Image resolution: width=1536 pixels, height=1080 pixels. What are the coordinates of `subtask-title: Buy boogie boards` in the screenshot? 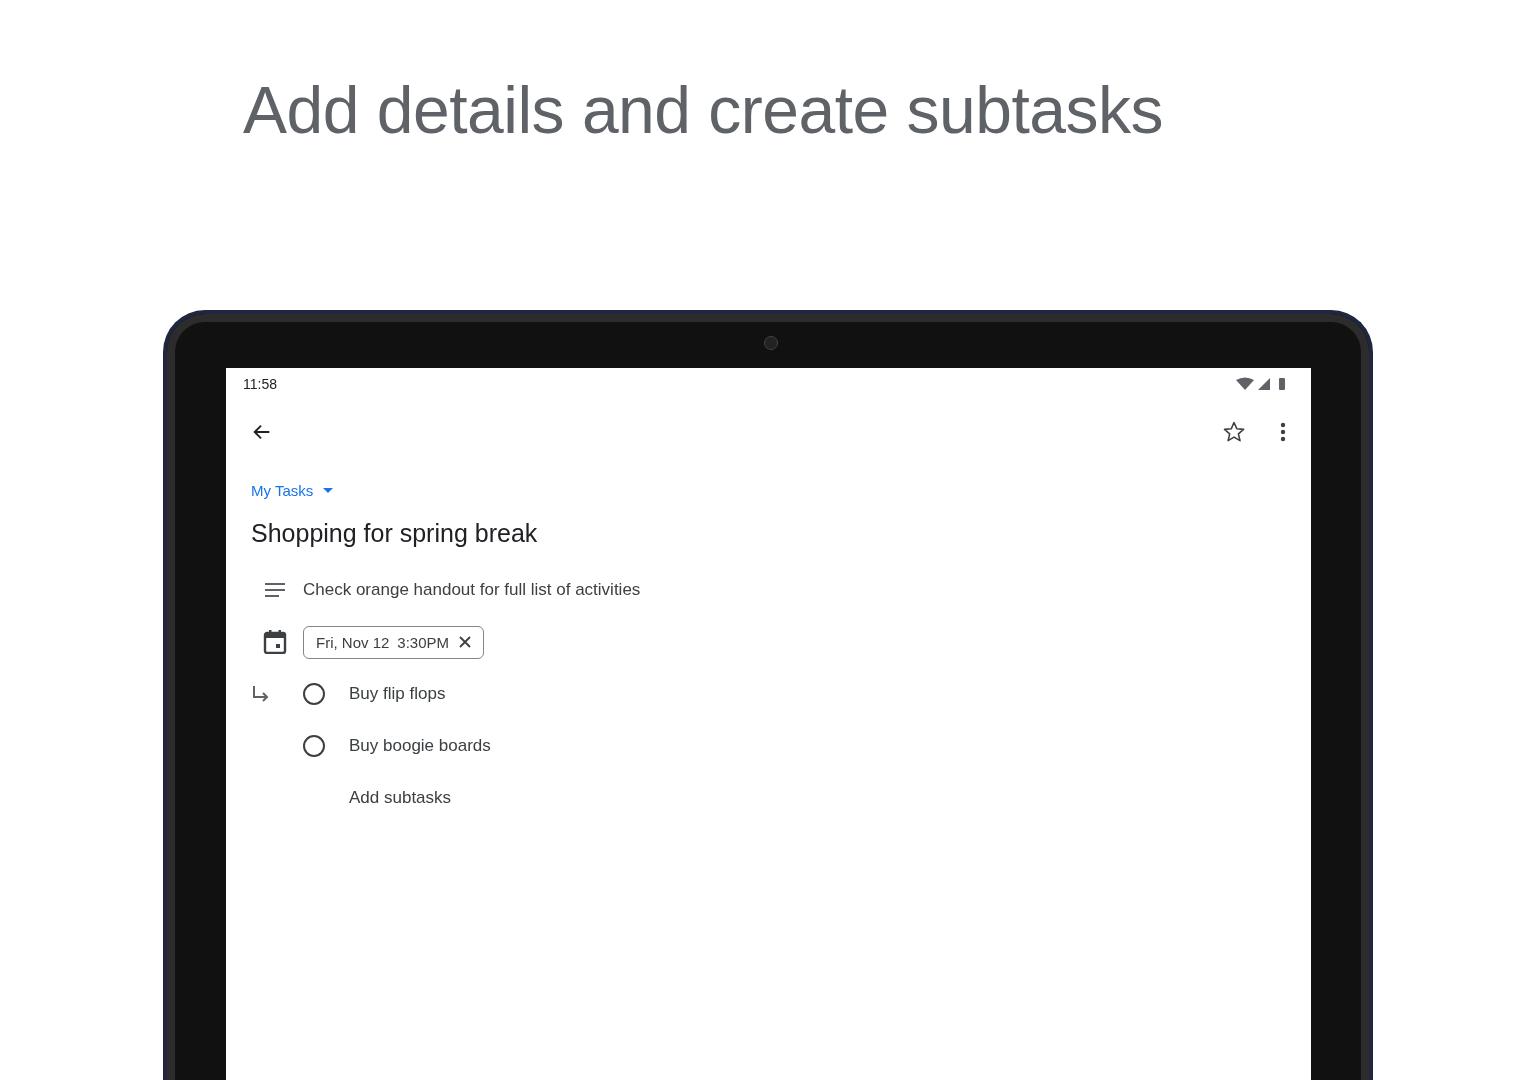 It's located at (420, 746).